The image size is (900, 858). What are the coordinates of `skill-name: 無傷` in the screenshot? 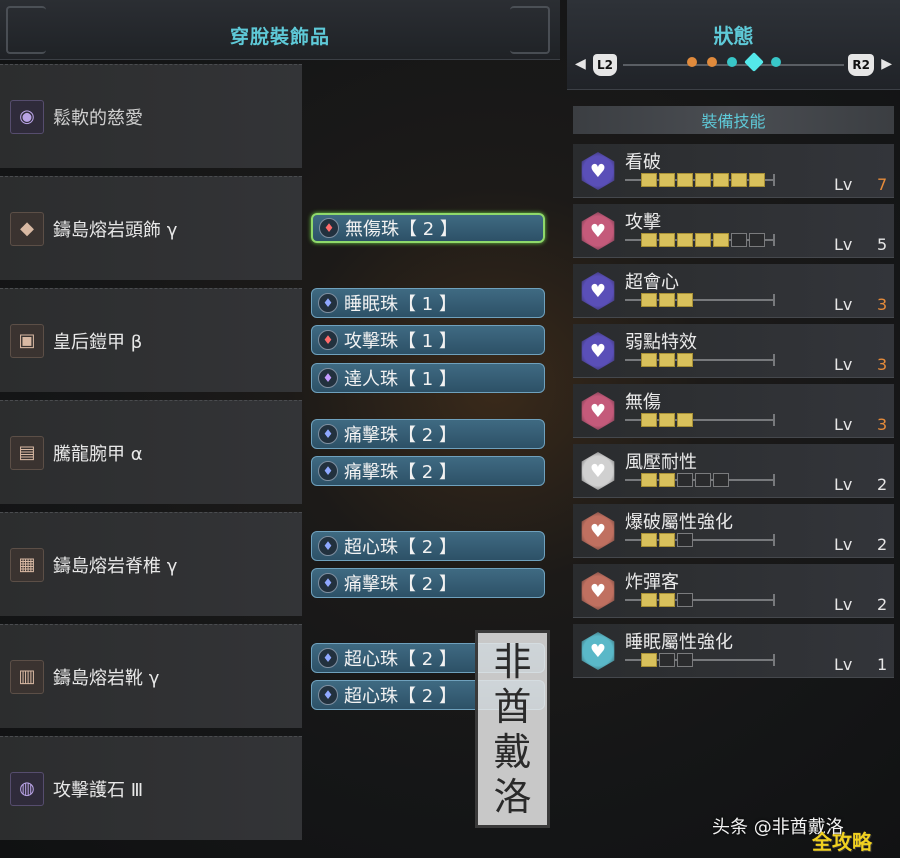 It's located at (643, 402).